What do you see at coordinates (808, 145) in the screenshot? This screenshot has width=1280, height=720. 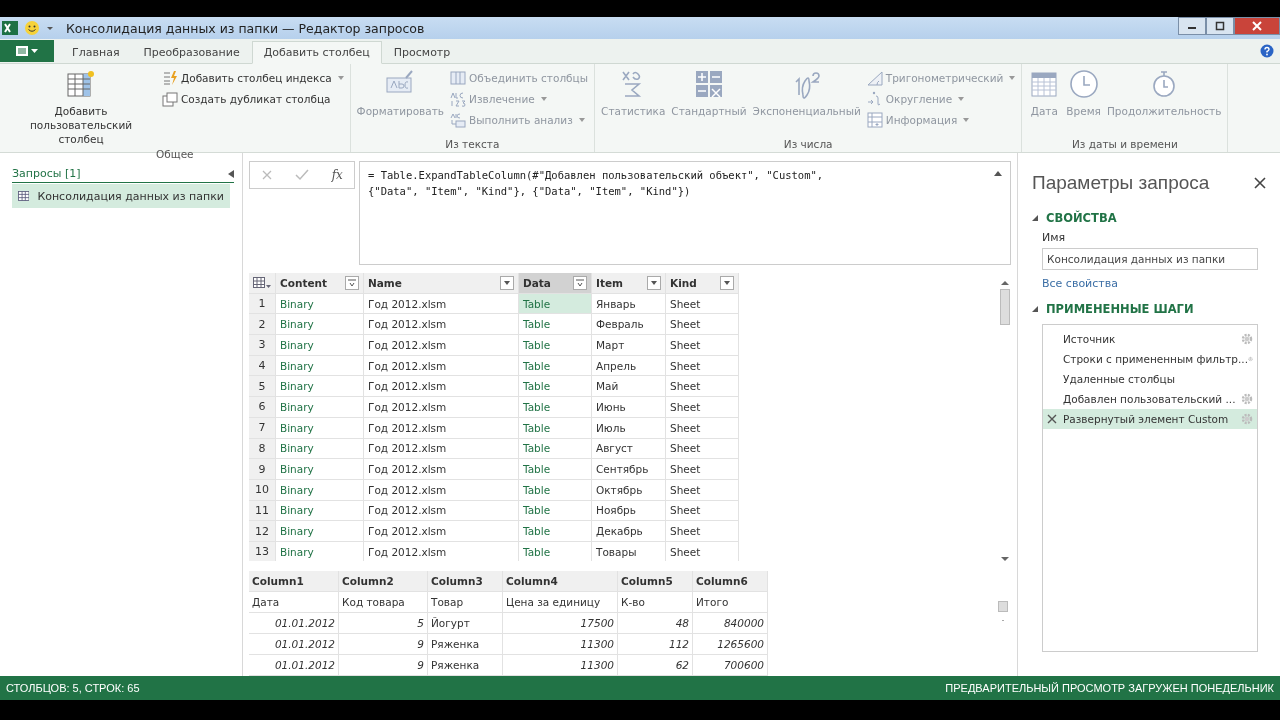 I see `group-label: Из числа` at bounding box center [808, 145].